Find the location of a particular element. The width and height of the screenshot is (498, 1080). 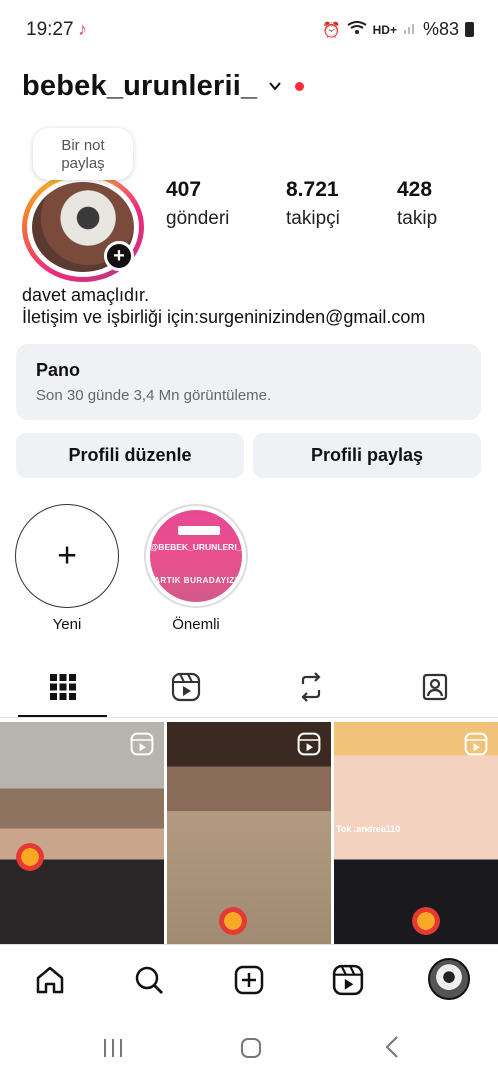

dashboard-card: Pano Son 30 günde 3,4 Mn görüntüleme. is located at coordinates (248, 382).